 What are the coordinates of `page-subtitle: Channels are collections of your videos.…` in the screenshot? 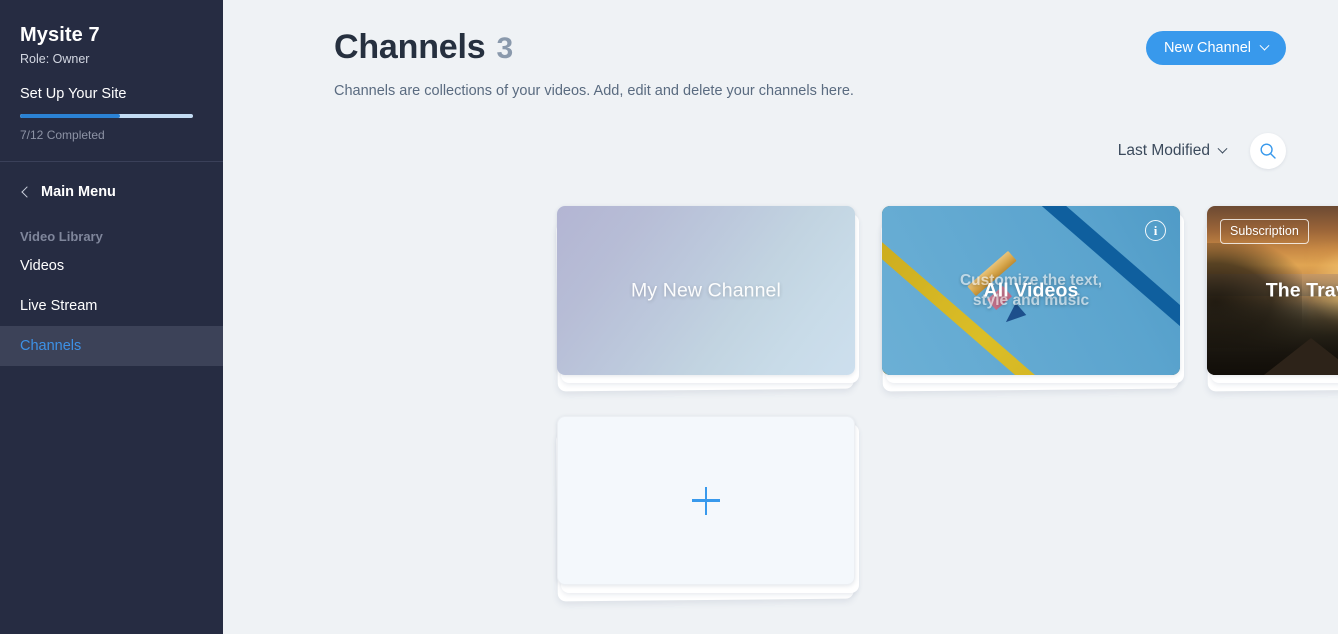 It's located at (594, 91).